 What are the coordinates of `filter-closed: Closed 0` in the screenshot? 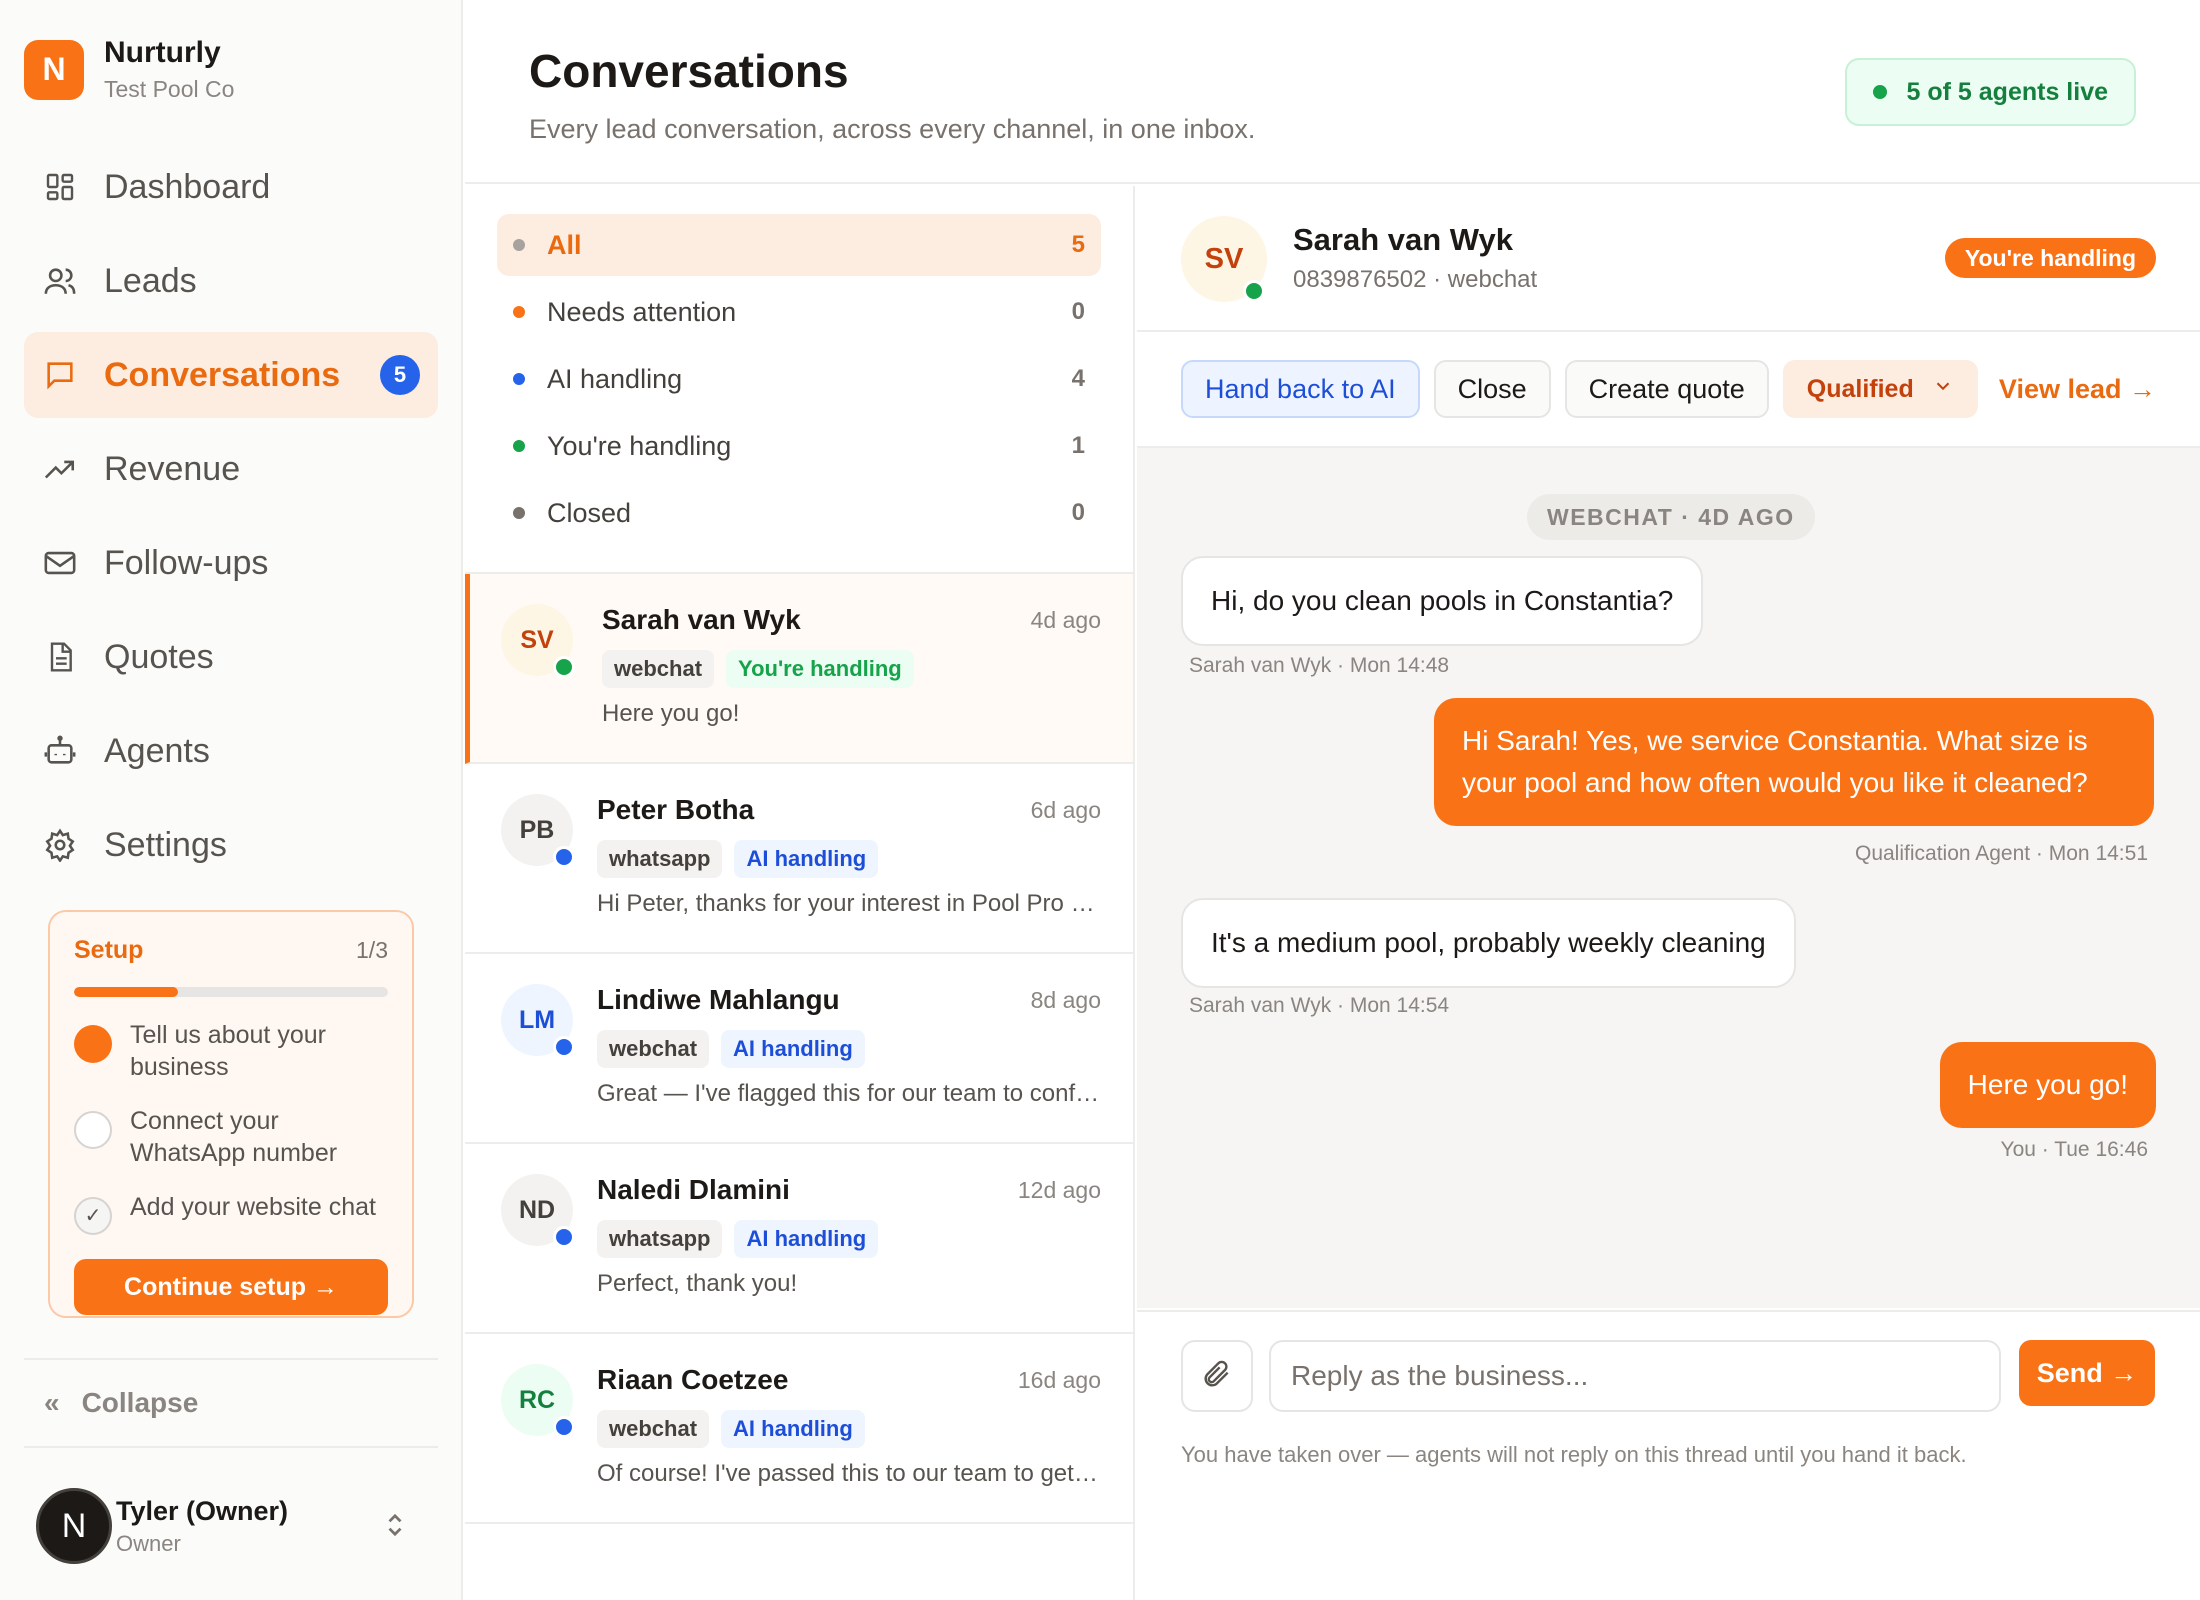 It's located at (799, 513).